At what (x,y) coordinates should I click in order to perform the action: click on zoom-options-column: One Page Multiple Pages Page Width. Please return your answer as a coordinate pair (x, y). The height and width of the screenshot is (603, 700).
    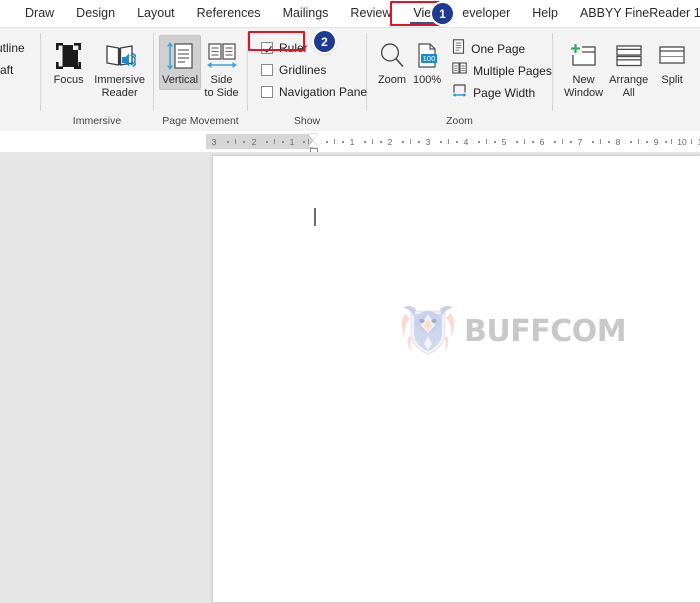
    Looking at the image, I should click on (502, 68).